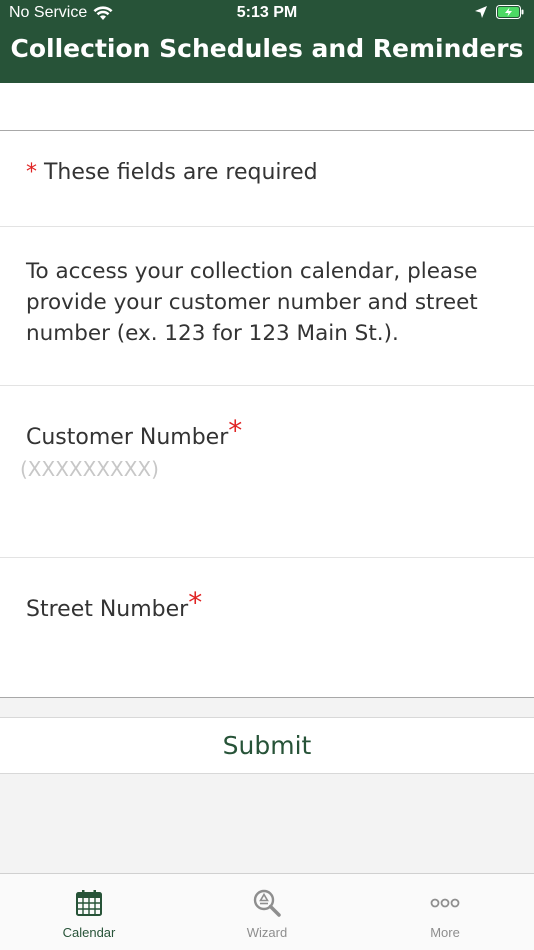  I want to click on customer-number-input, so click(265, 469).